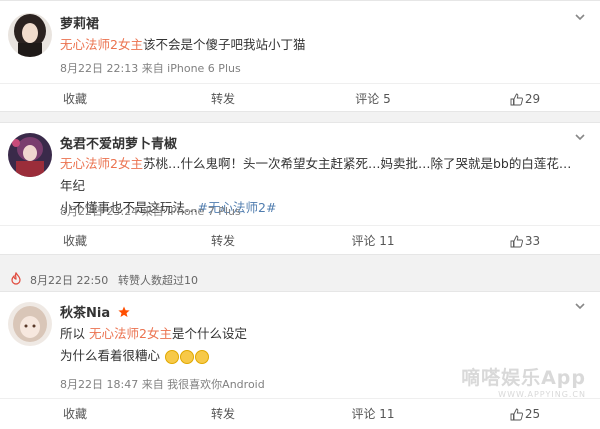 This screenshot has height=429, width=600. Describe the element at coordinates (162, 384) in the screenshot. I see `post-meta: 8月22日 18:47 来自 我很喜欢你Android` at that location.